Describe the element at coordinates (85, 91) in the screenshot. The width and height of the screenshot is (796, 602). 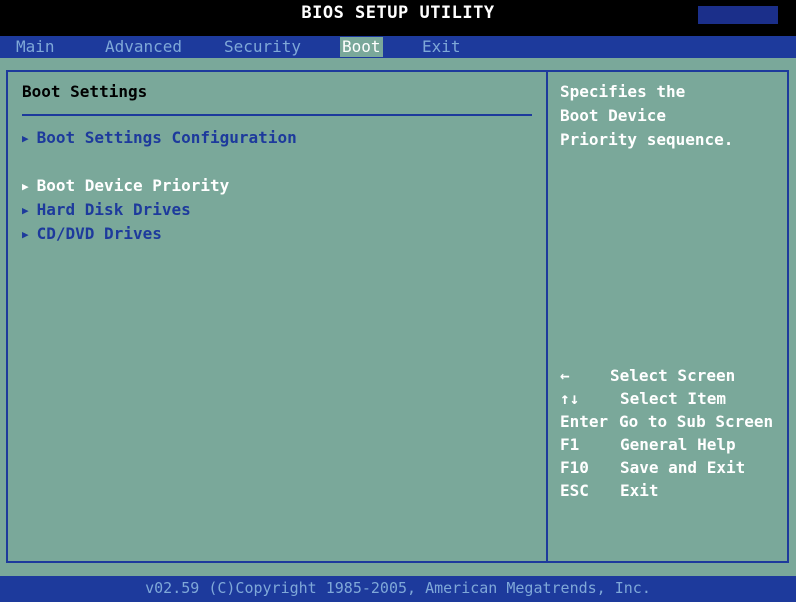
I see `panel-heading: Boot Settings` at that location.